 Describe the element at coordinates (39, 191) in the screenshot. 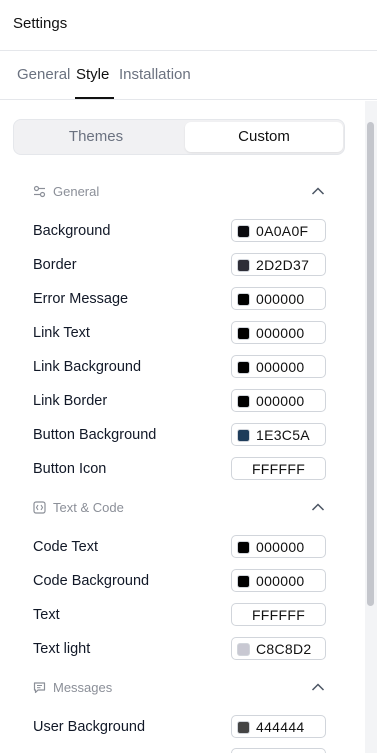

I see `sliders-icon` at that location.